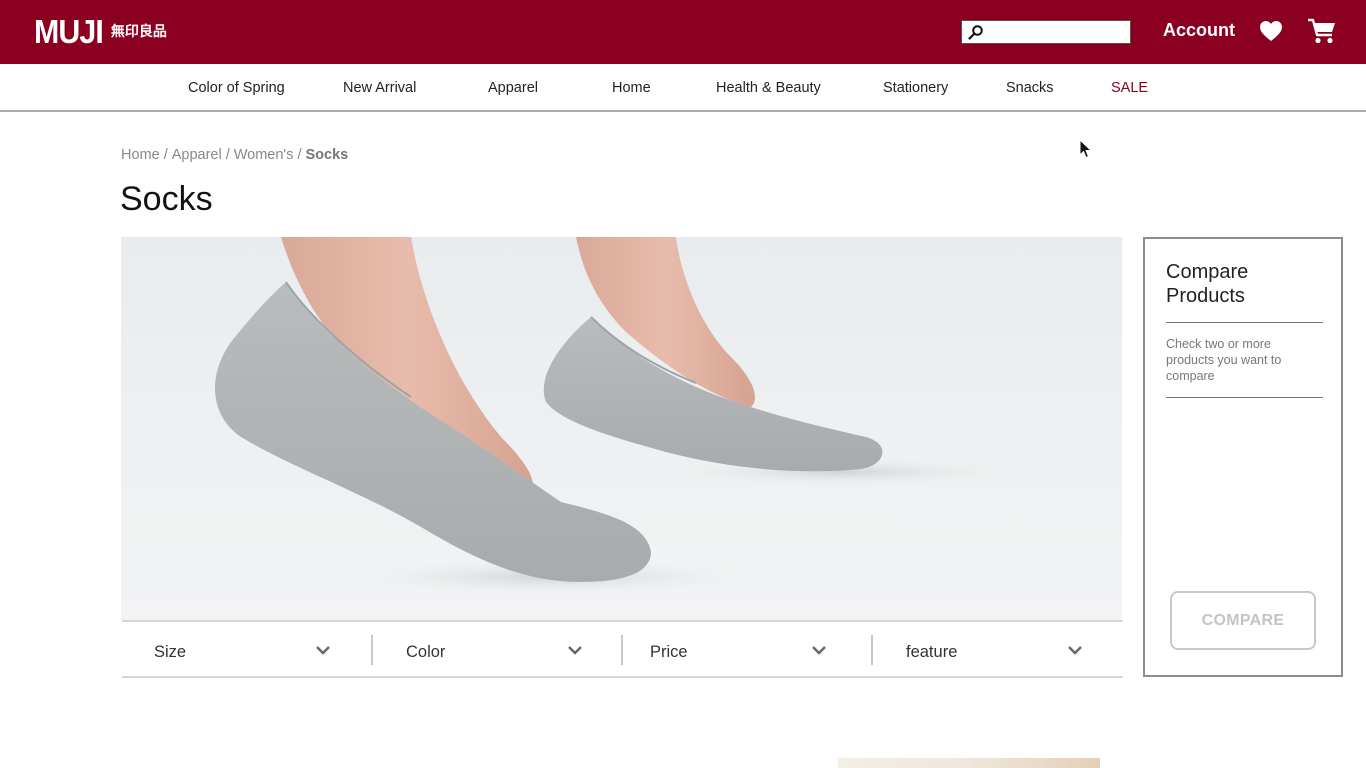 Image resolution: width=1366 pixels, height=768 pixels. I want to click on nav-item-stationery: Stationery, so click(915, 88).